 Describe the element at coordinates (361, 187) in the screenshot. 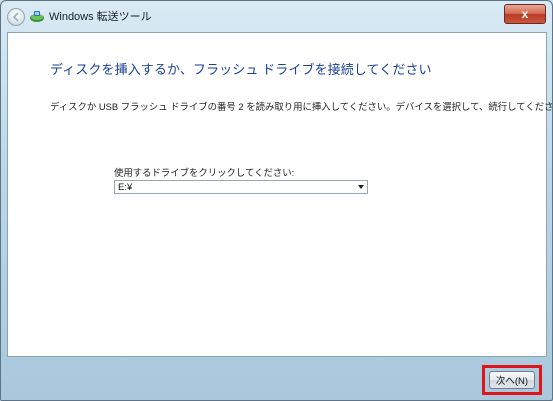

I see `dropdown-arrow-icon` at that location.